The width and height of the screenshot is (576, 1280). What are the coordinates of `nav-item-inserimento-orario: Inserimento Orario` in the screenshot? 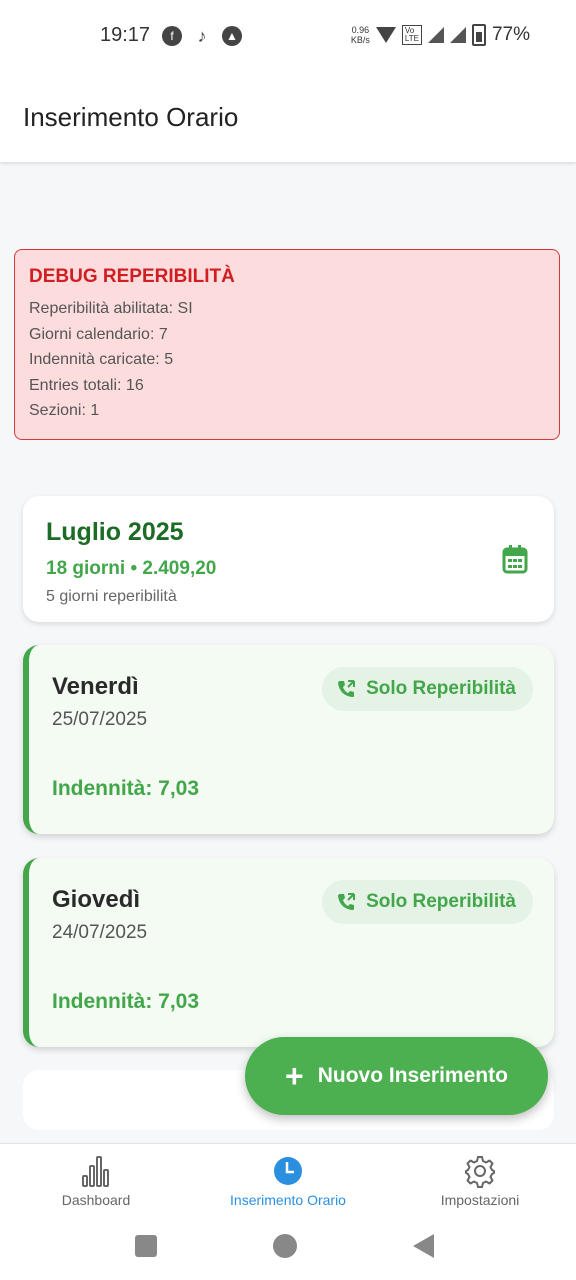 It's located at (288, 1181).